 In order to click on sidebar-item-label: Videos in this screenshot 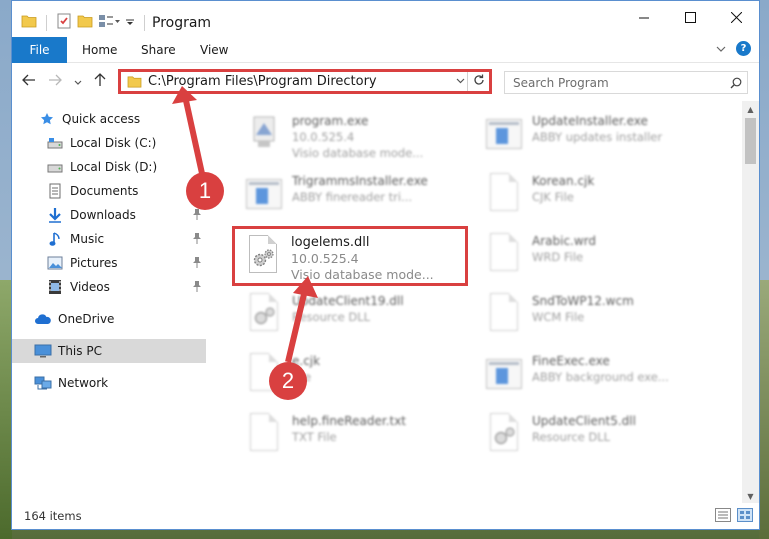, I will do `click(90, 287)`.